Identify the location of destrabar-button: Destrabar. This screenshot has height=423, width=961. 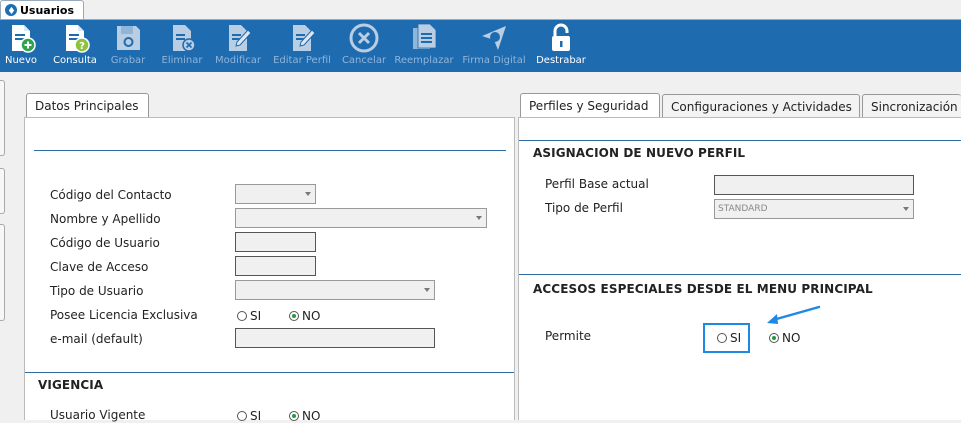
(561, 46).